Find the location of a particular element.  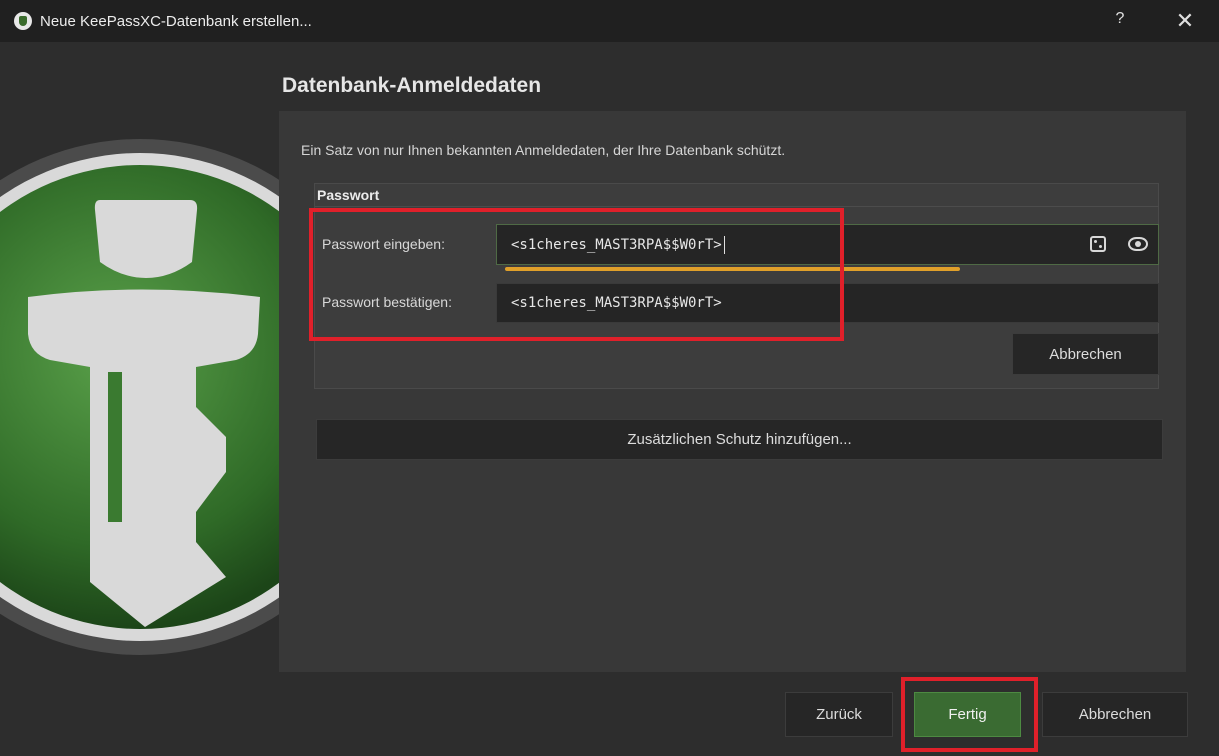

cancel-button: Abbrechen is located at coordinates (1115, 714).